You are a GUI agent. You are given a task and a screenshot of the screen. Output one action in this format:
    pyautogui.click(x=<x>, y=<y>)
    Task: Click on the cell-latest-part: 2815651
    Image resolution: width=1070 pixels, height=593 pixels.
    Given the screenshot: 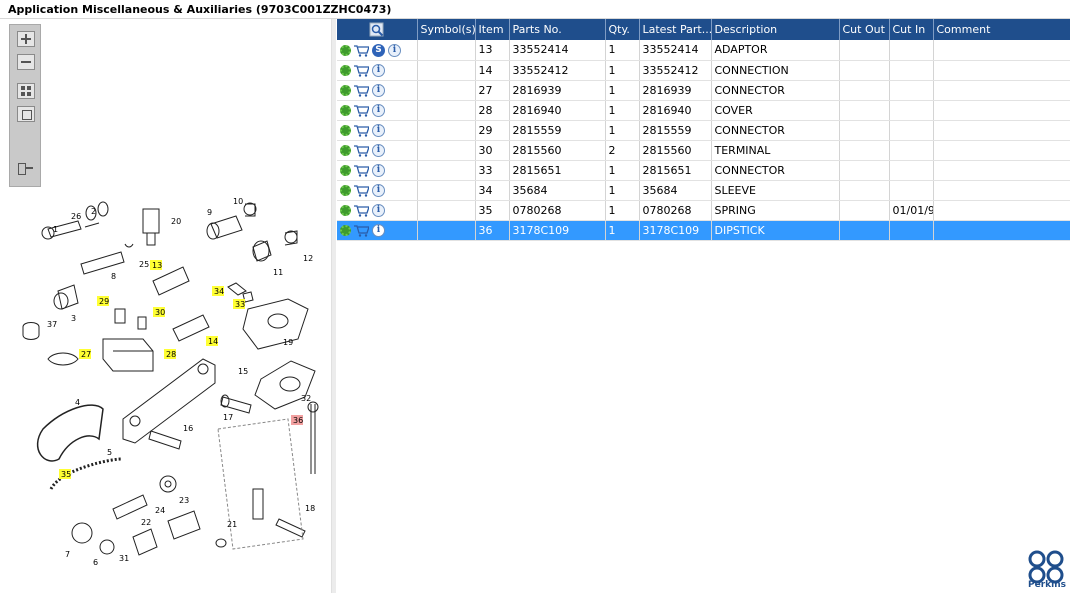 What is the action you would take?
    pyautogui.click(x=675, y=170)
    